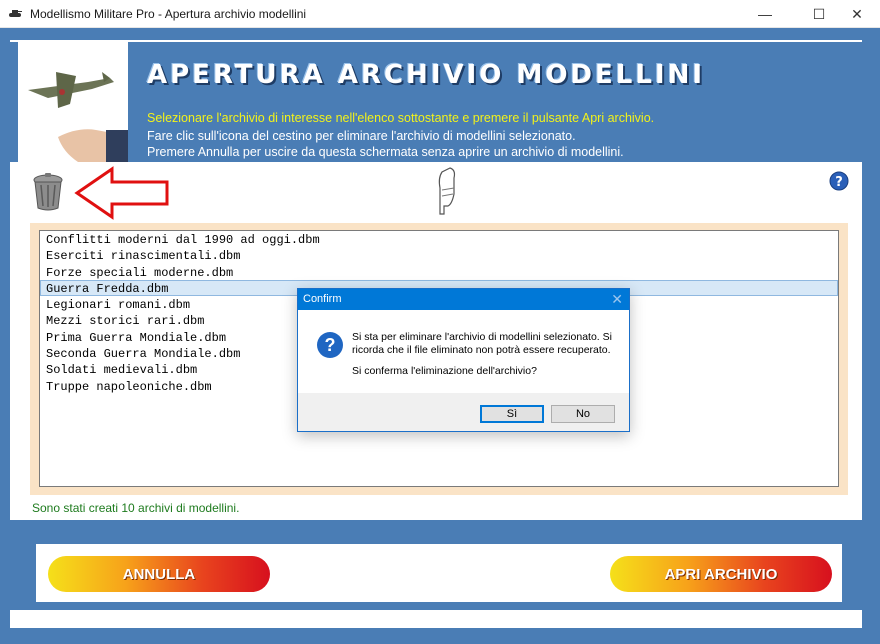  Describe the element at coordinates (73, 102) in the screenshot. I see `airplane-model-image` at that location.